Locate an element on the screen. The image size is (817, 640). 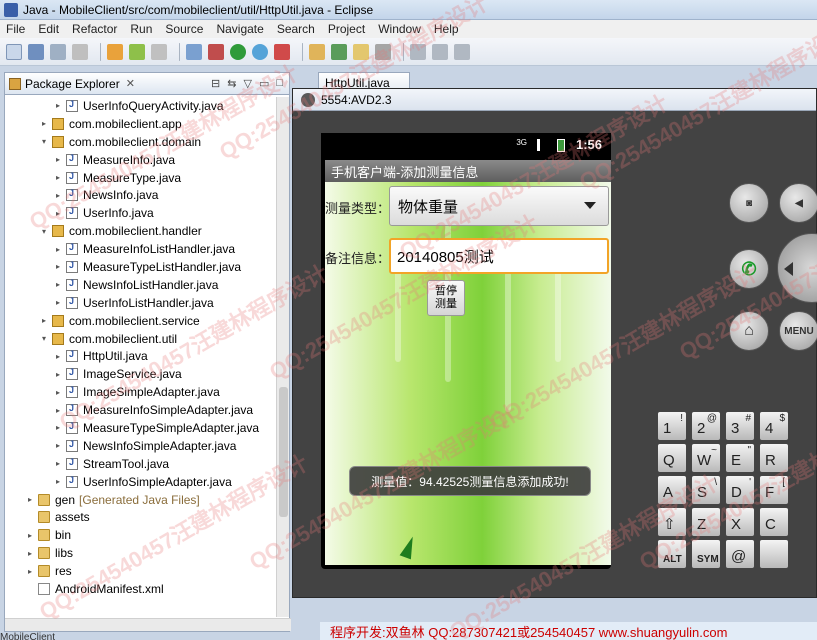
tree-item: ▸ MeasureTypeSimpleAdapter.java is located at coordinates (141, 428).